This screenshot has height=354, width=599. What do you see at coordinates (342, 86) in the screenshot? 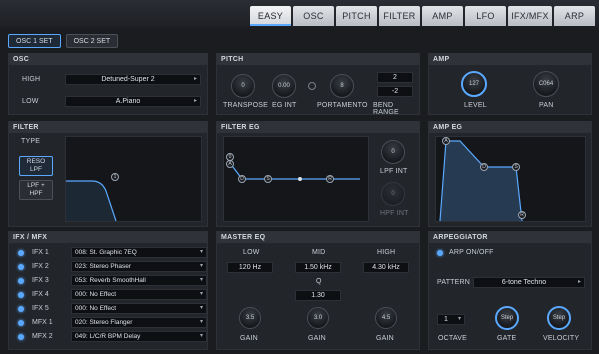
I see `portamento-knob: 8` at bounding box center [342, 86].